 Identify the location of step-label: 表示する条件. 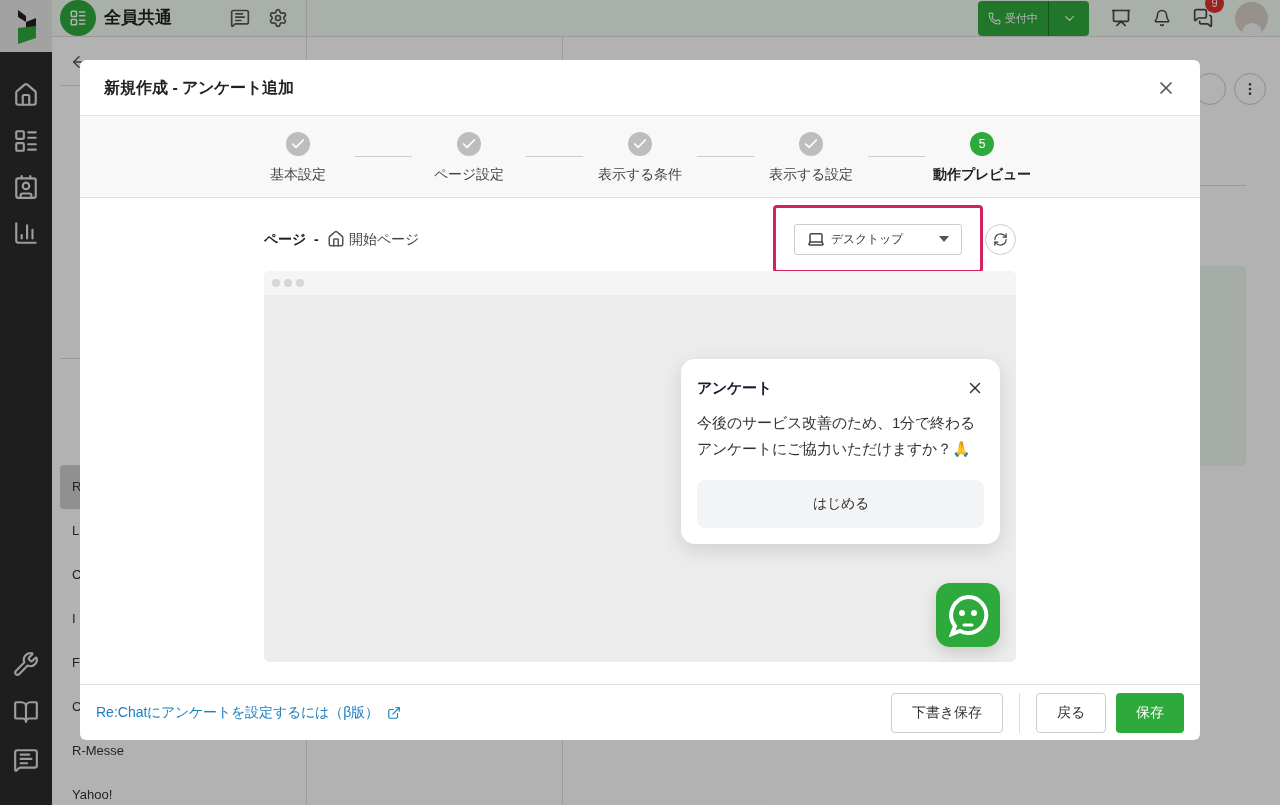
(640, 174).